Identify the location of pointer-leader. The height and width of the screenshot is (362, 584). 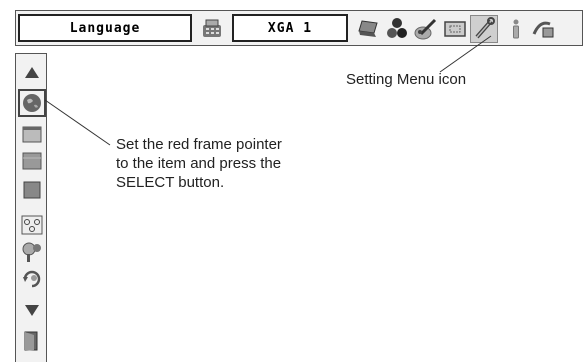
(77, 122).